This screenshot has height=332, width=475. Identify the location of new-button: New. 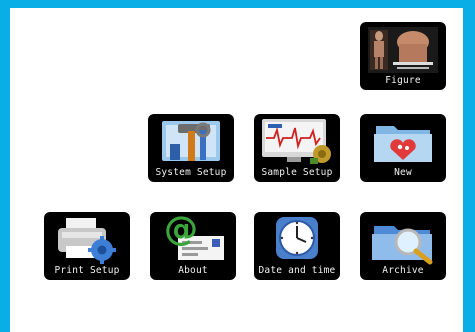
(403, 148).